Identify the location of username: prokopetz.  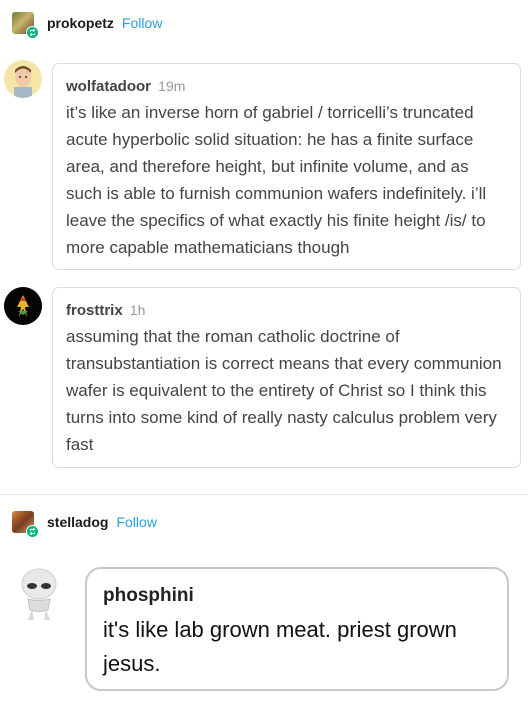
(80, 23).